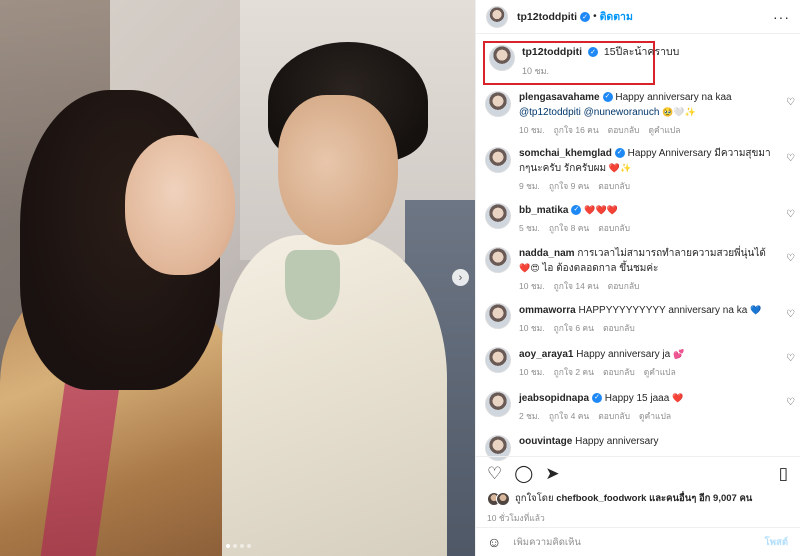  Describe the element at coordinates (700, 498) in the screenshot. I see `liked-others: และคนอื่นๆ อีก 9,007 คน` at that location.